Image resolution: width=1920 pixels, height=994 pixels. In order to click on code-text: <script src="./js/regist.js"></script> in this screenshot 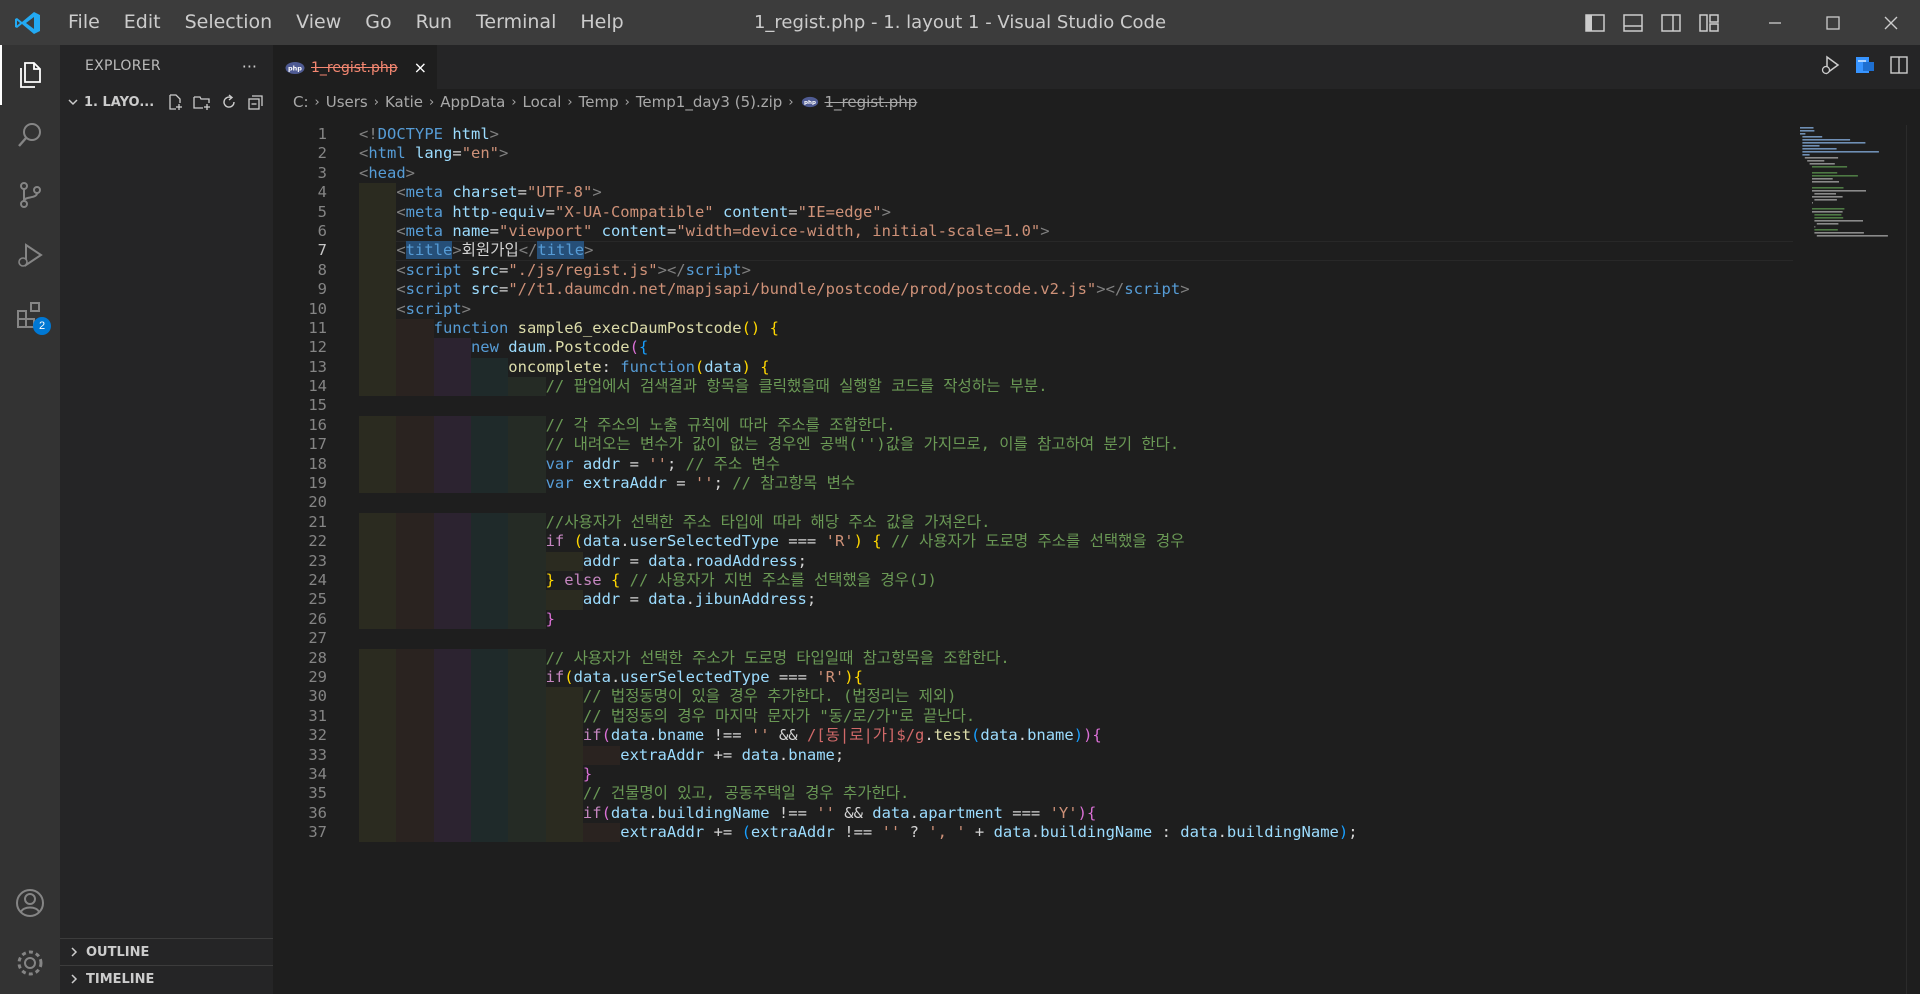, I will do `click(573, 269)`.